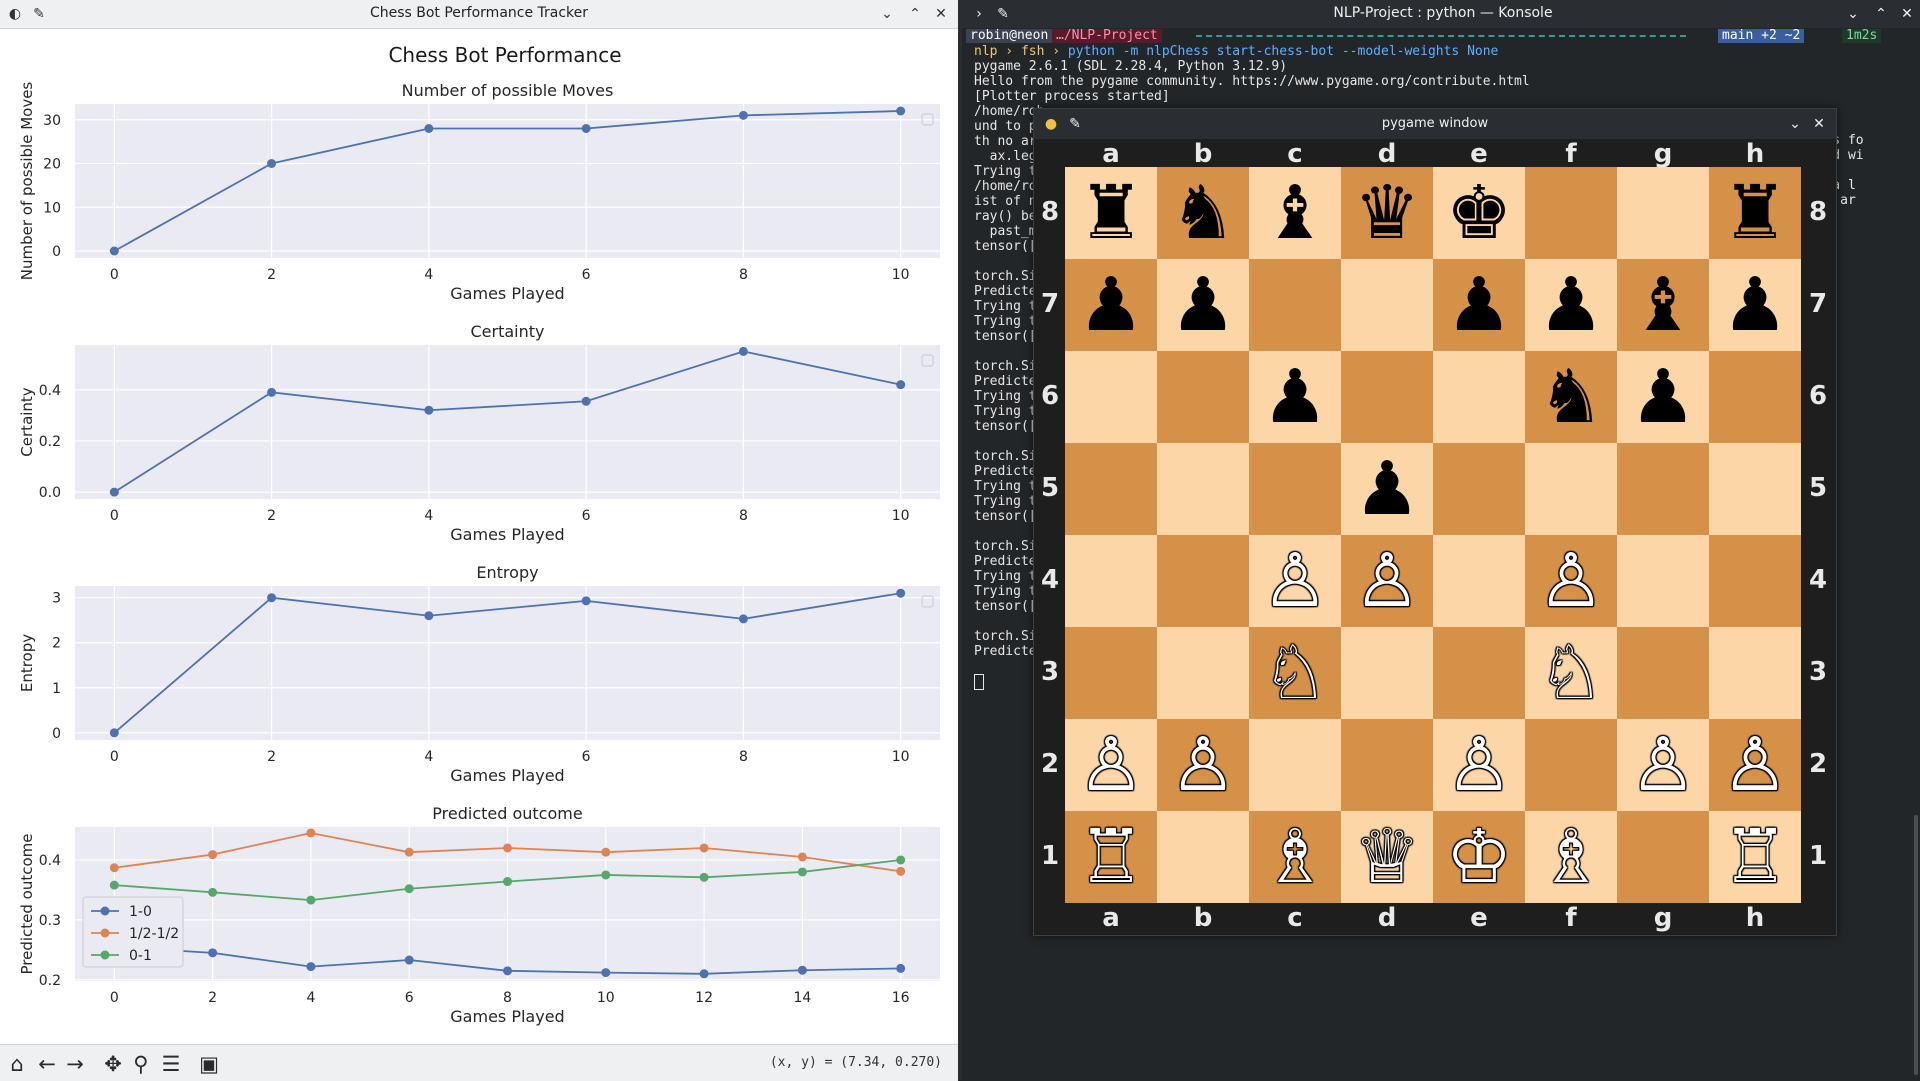 Image resolution: width=1920 pixels, height=1081 pixels. What do you see at coordinates (171, 1064) in the screenshot?
I see `configure-icon: ☰` at bounding box center [171, 1064].